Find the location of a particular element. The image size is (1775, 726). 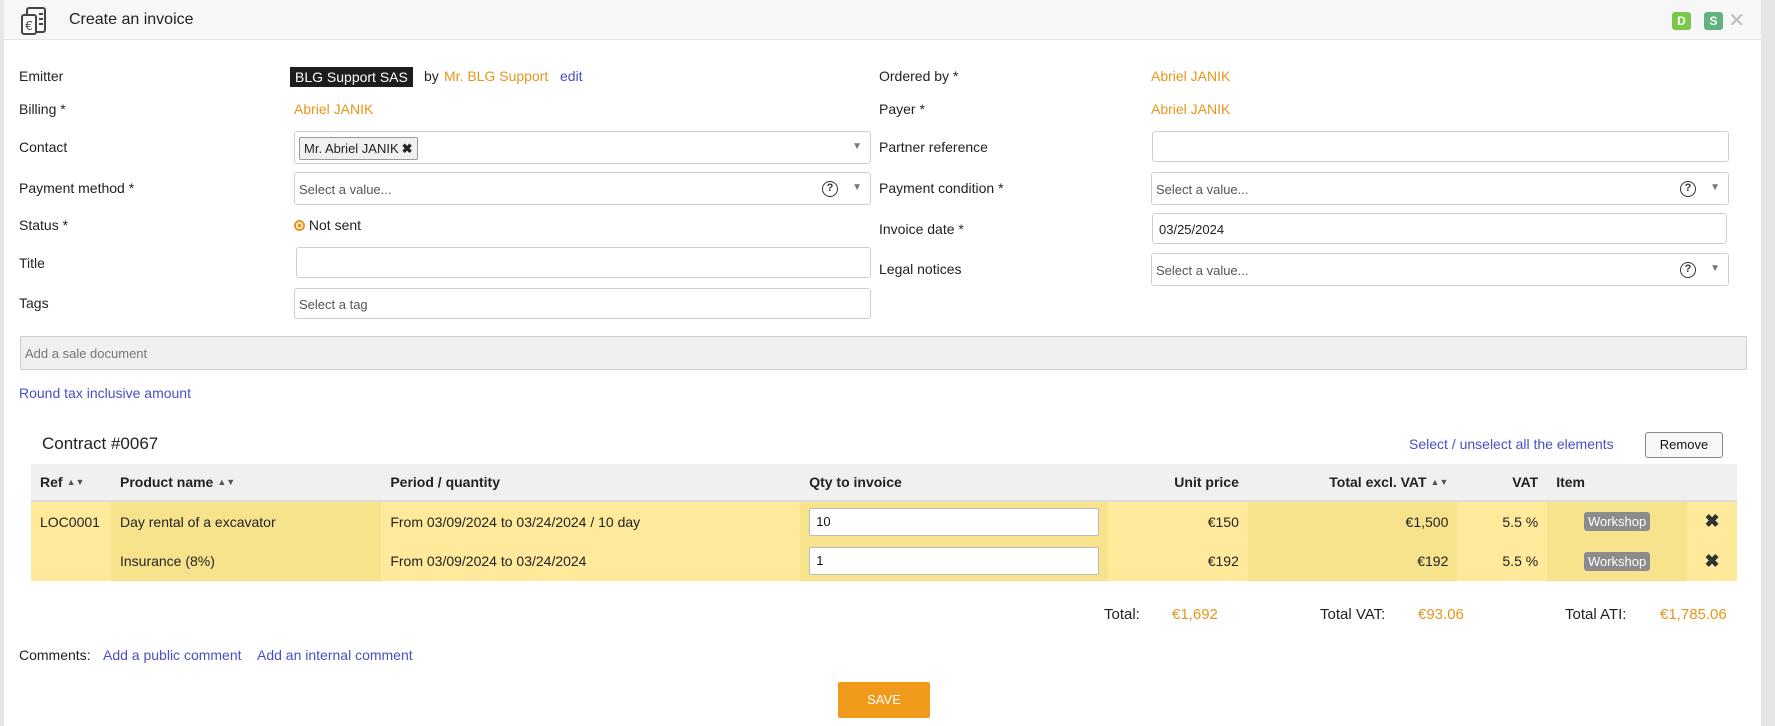

qty-input: 1 is located at coordinates (954, 561).